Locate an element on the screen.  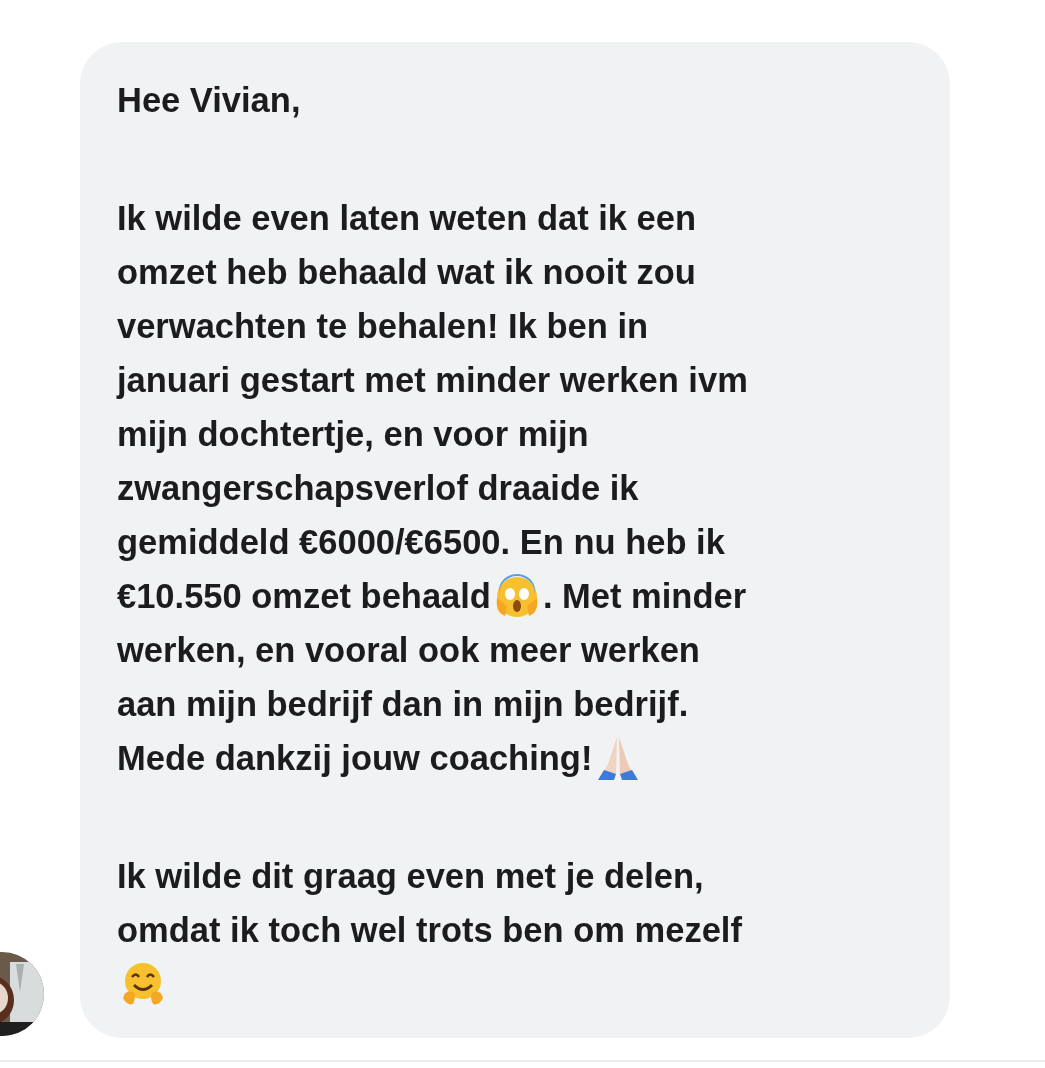
message-text: Mede dankzij jouw coaching! is located at coordinates (355, 758).